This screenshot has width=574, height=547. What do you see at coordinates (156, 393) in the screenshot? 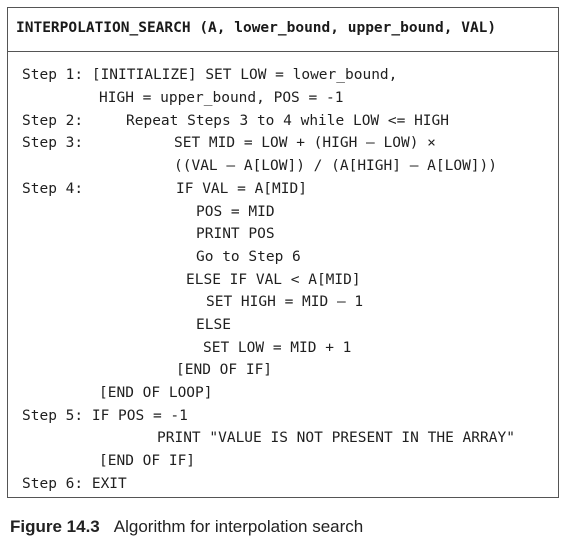
I see `end-of-loop-line: [END OF LOOP]` at bounding box center [156, 393].